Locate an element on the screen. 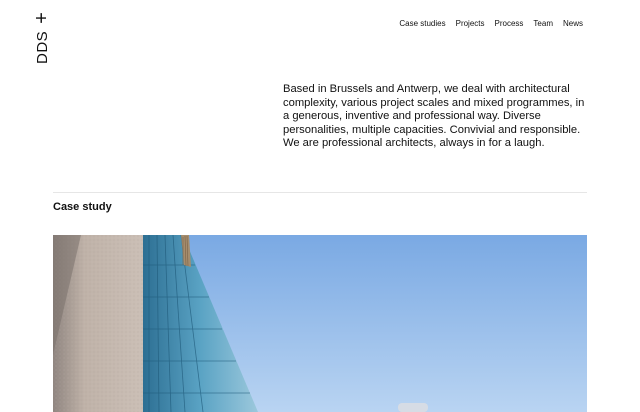  distant-structure is located at coordinates (413, 407).